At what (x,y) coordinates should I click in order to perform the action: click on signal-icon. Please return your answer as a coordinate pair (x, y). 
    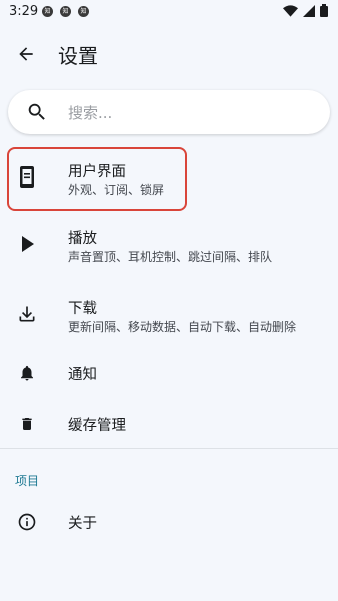
    Looking at the image, I should click on (309, 10).